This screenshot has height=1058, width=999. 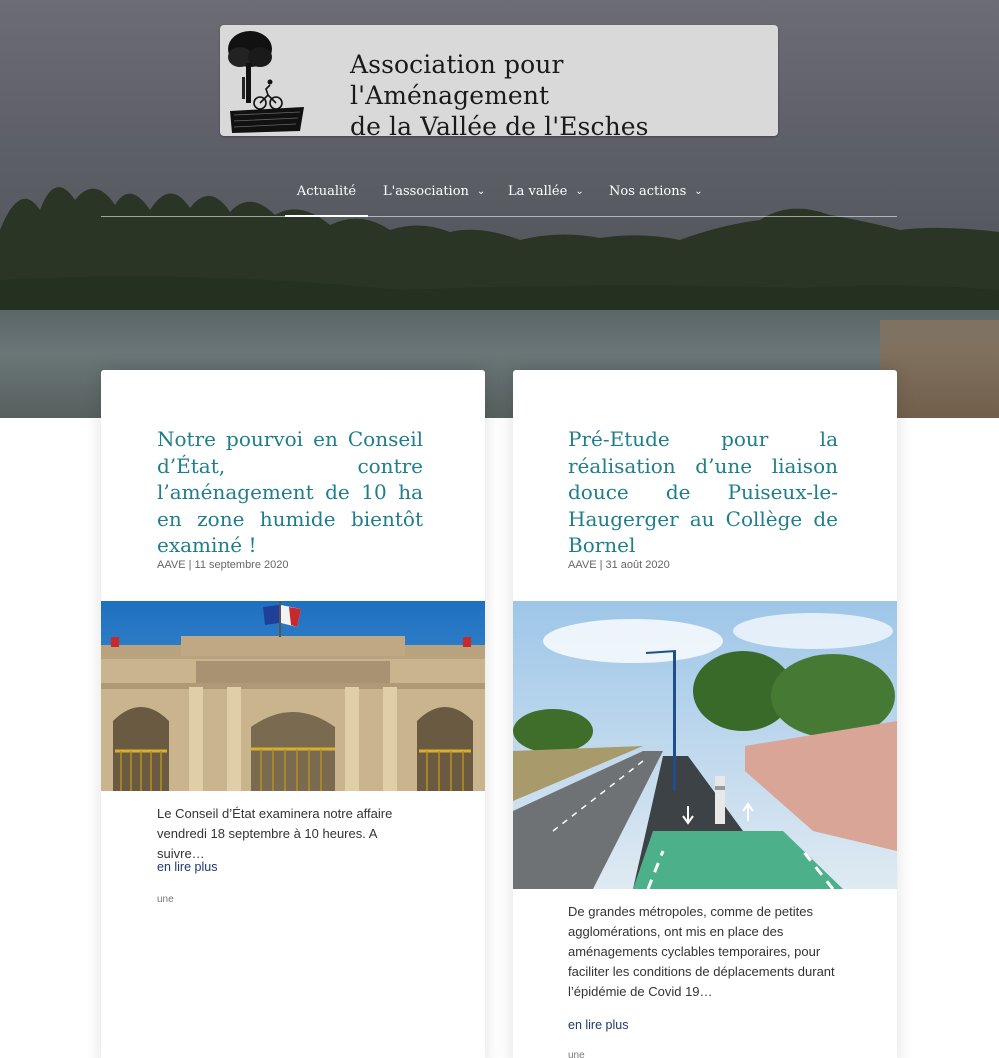 I want to click on post-date: 11 septembre 2020, so click(x=241, y=565).